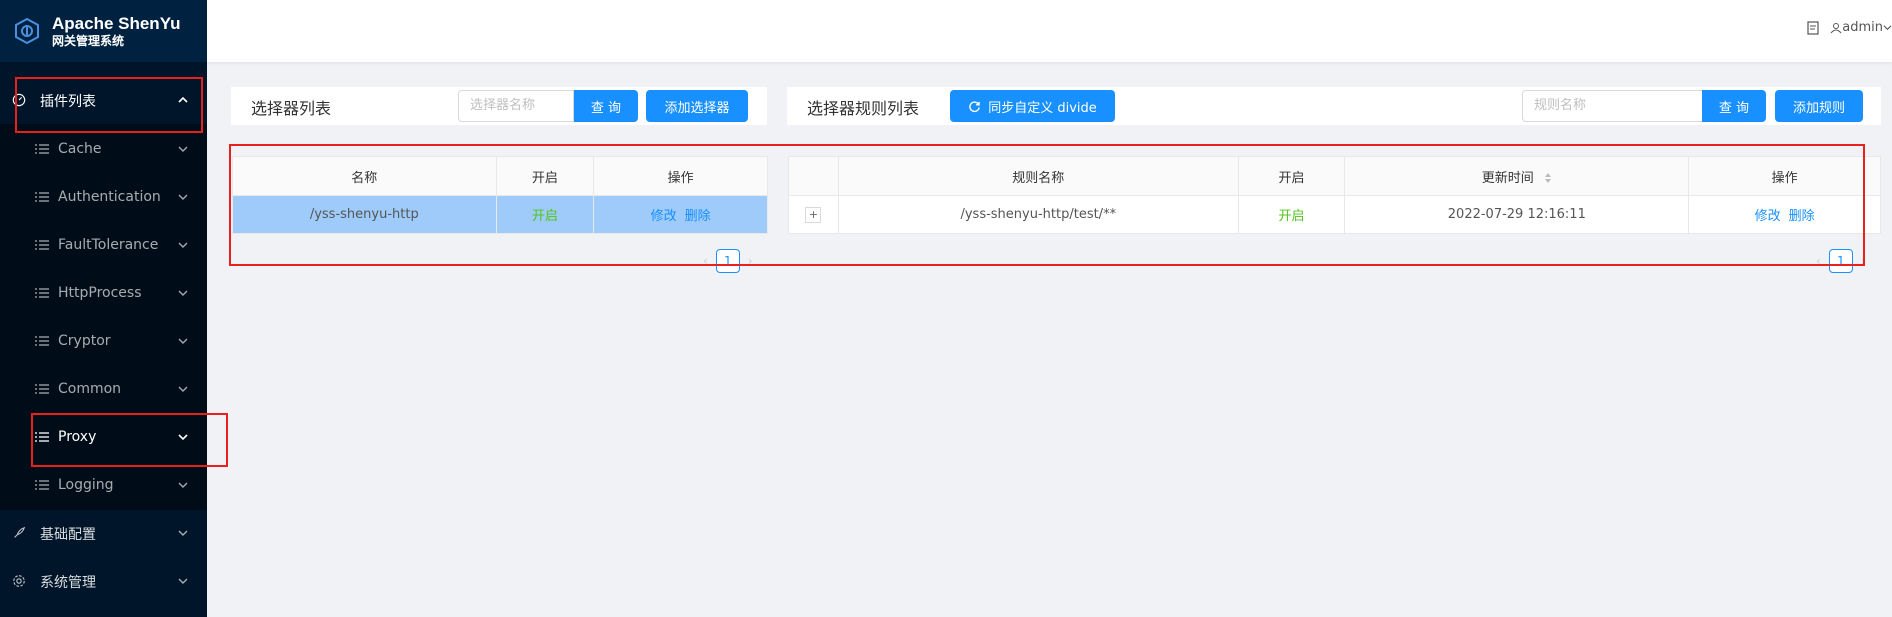 Image resolution: width=1892 pixels, height=617 pixels. What do you see at coordinates (68, 102) in the screenshot?
I see `menu-plugin-list-label: 插件列表` at bounding box center [68, 102].